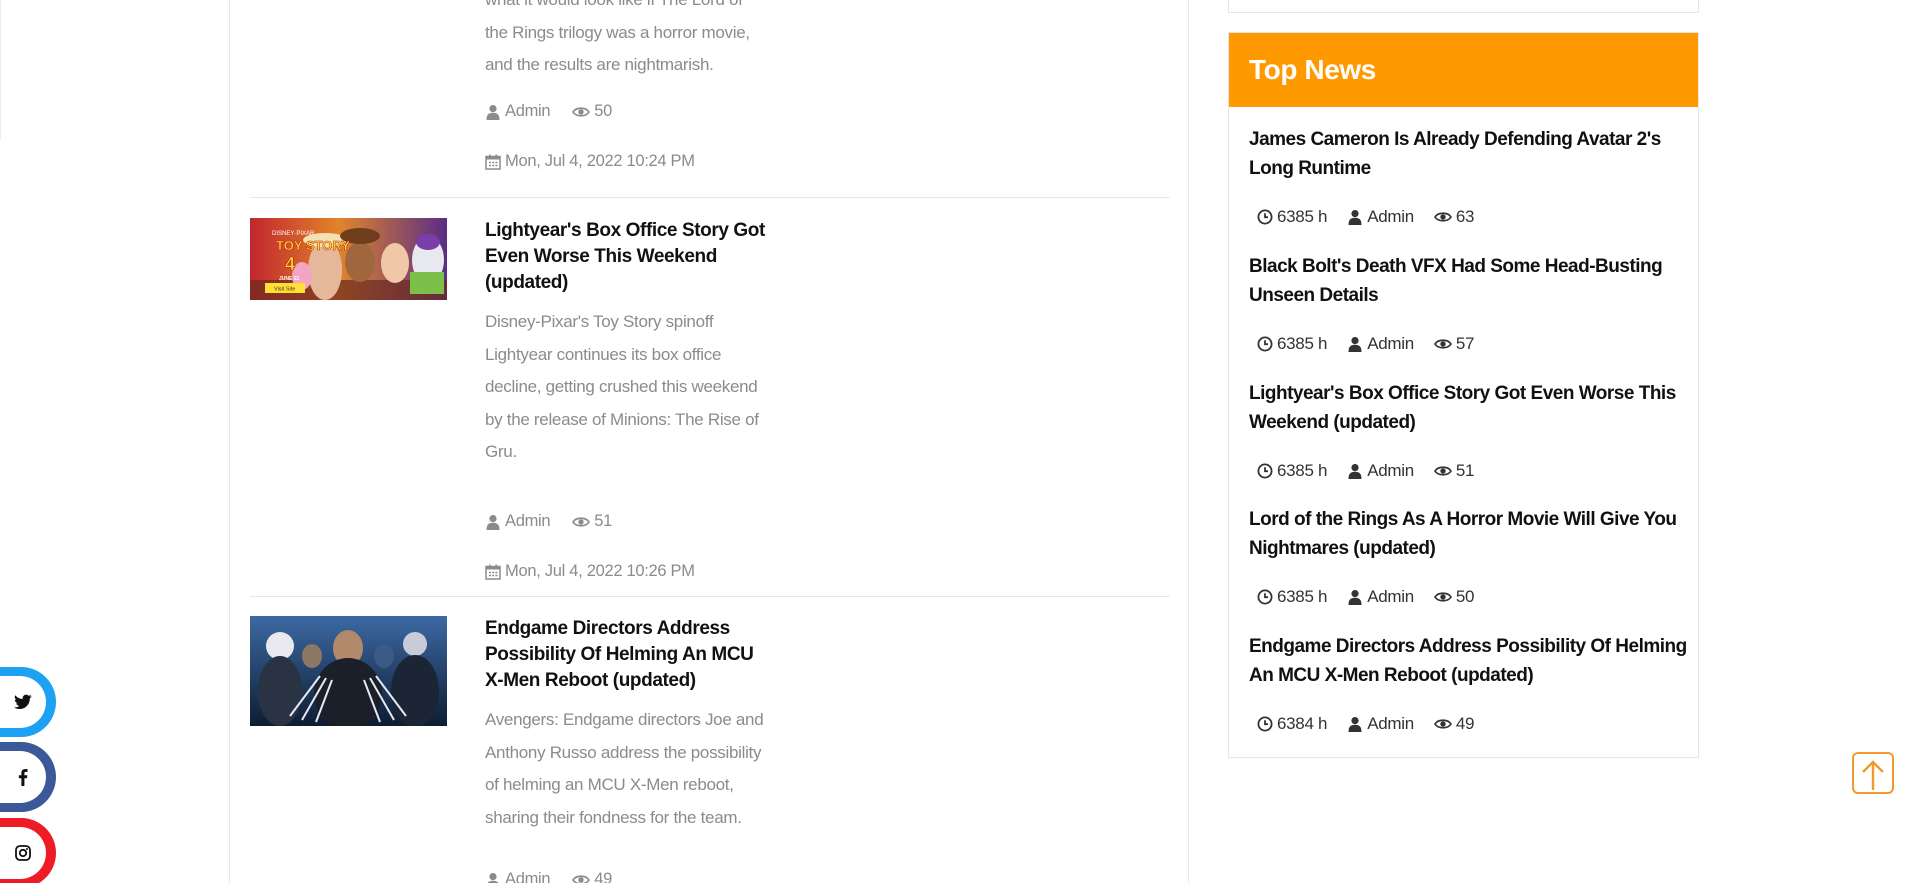  What do you see at coordinates (1302, 723) in the screenshot?
I see `top-news-time: 6384 h` at bounding box center [1302, 723].